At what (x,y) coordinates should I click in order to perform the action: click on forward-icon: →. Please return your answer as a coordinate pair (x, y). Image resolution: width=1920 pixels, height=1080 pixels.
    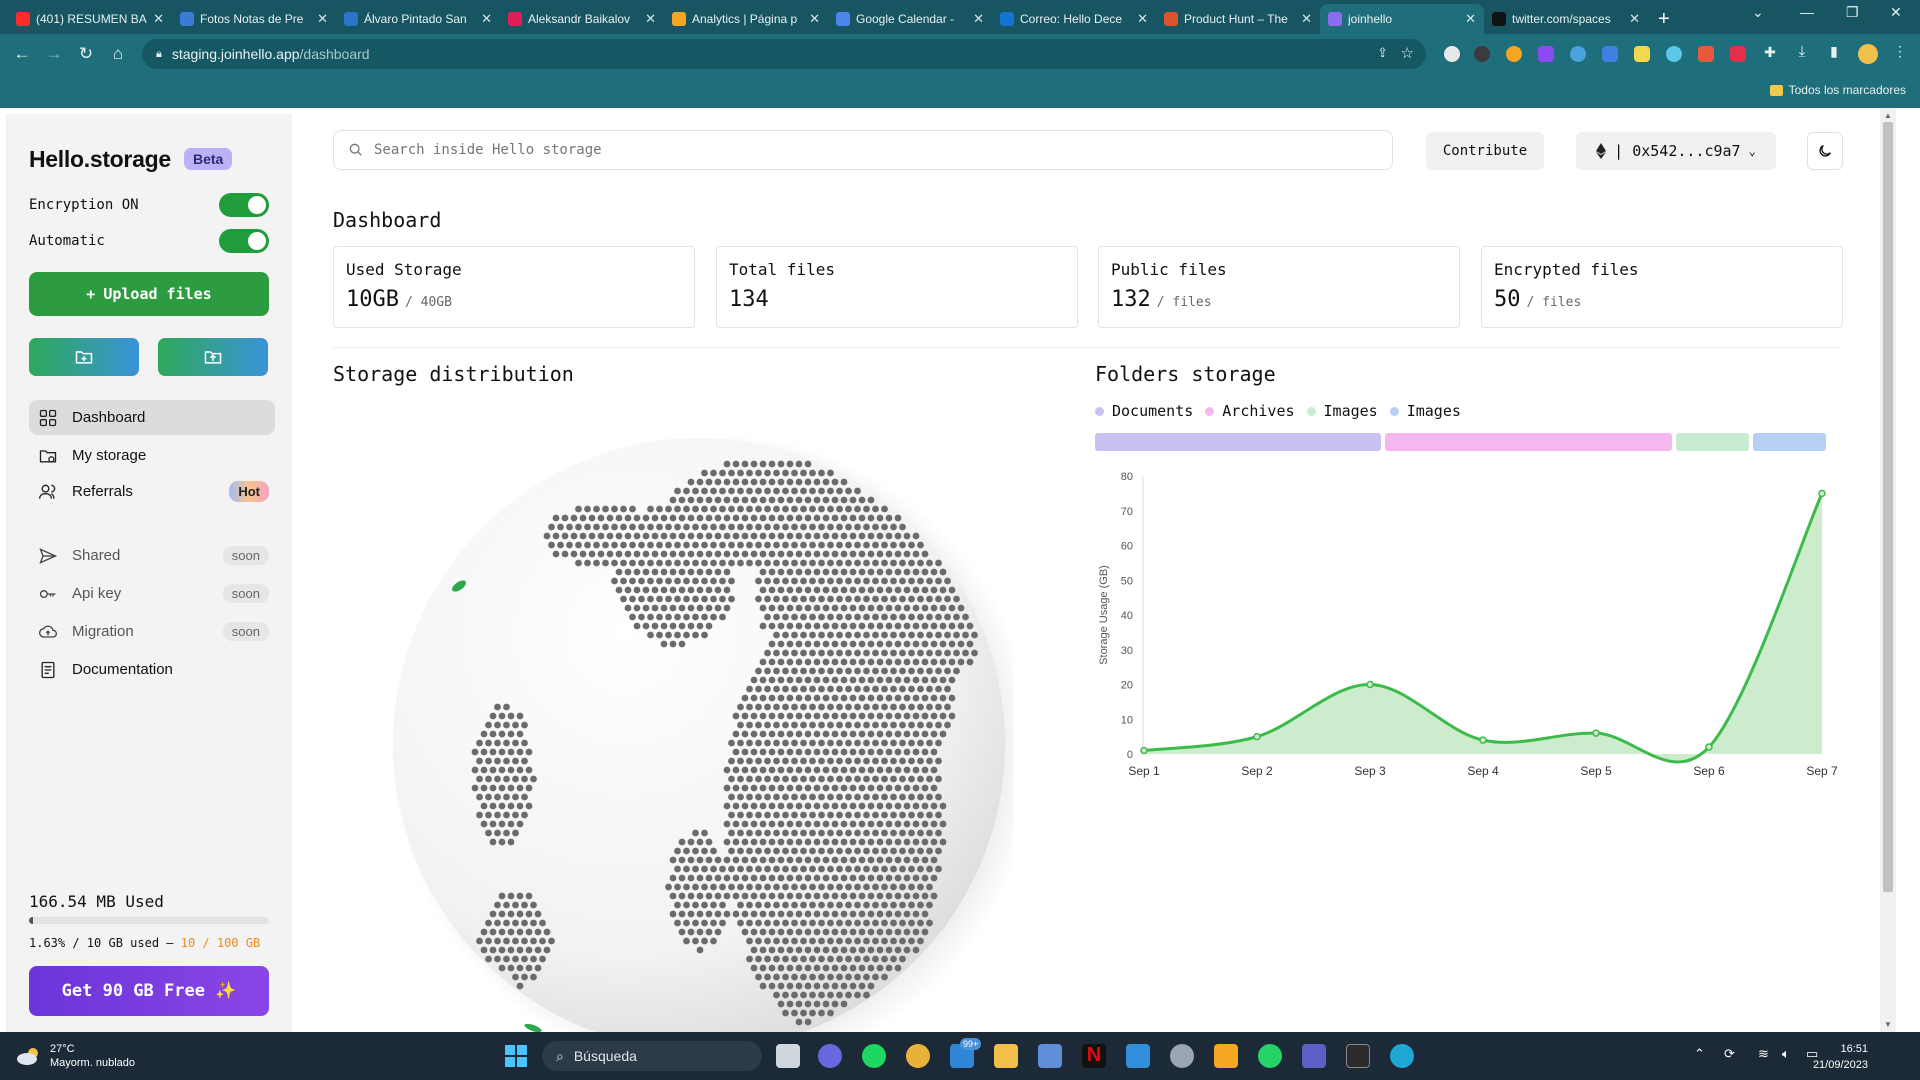
    Looking at the image, I should click on (54, 54).